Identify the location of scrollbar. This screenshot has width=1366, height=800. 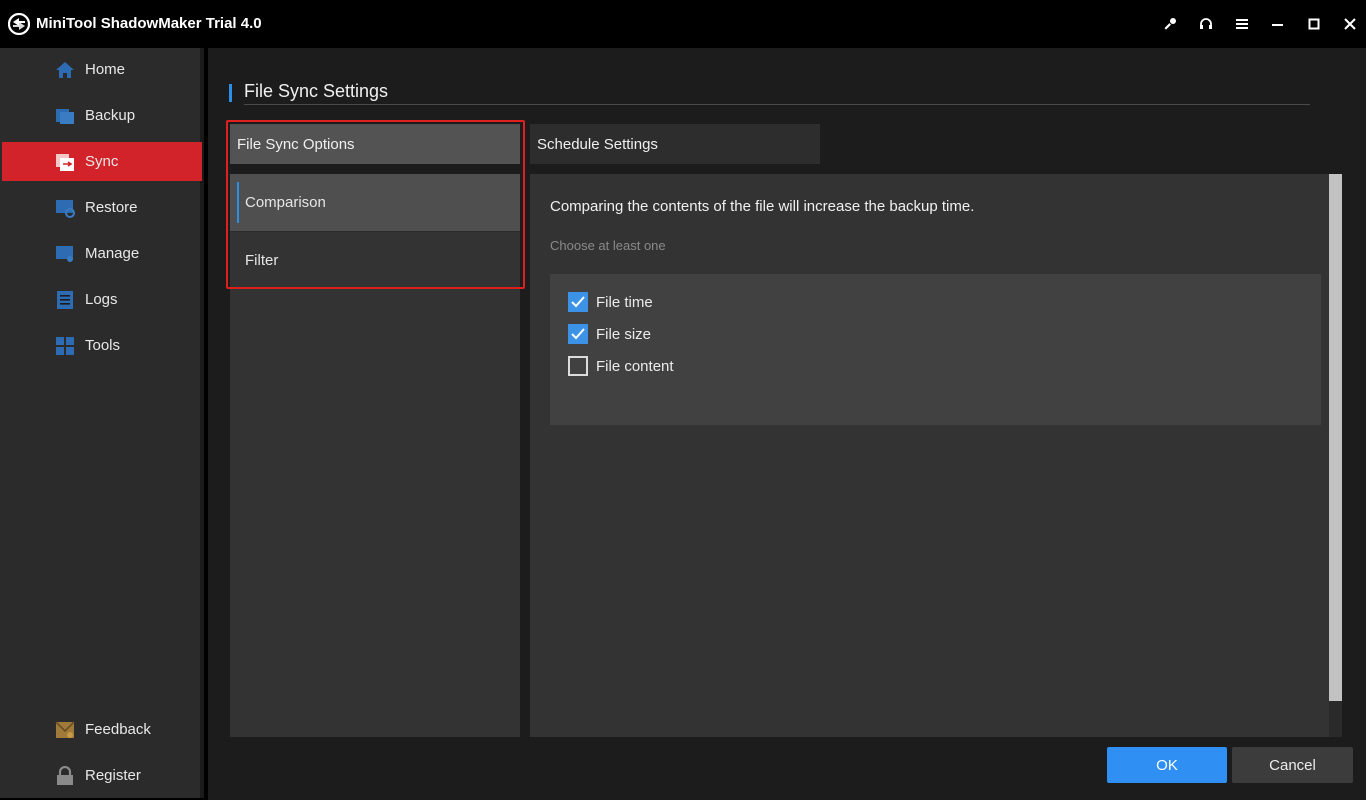
(1335, 455).